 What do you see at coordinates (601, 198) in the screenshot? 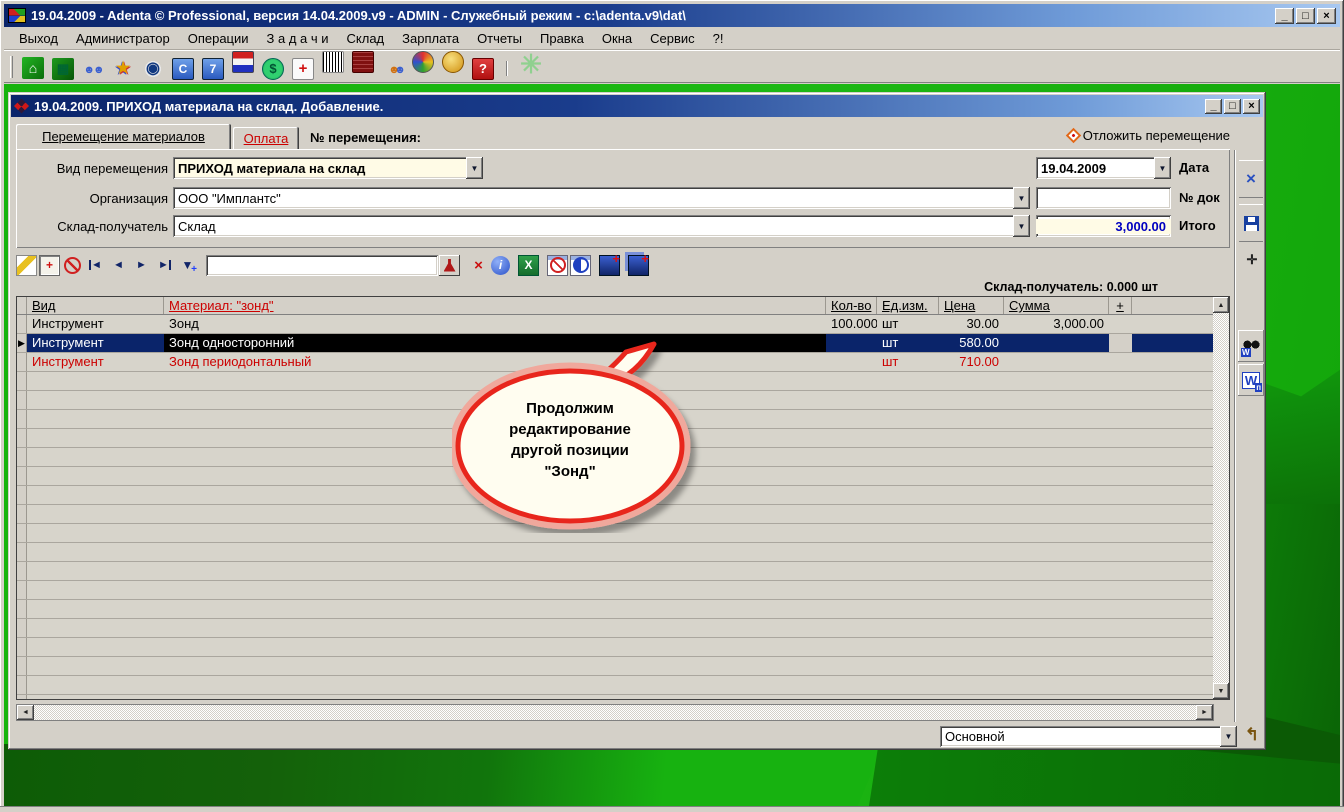
I see `organization-combobox: ООО "Имплантс"` at bounding box center [601, 198].